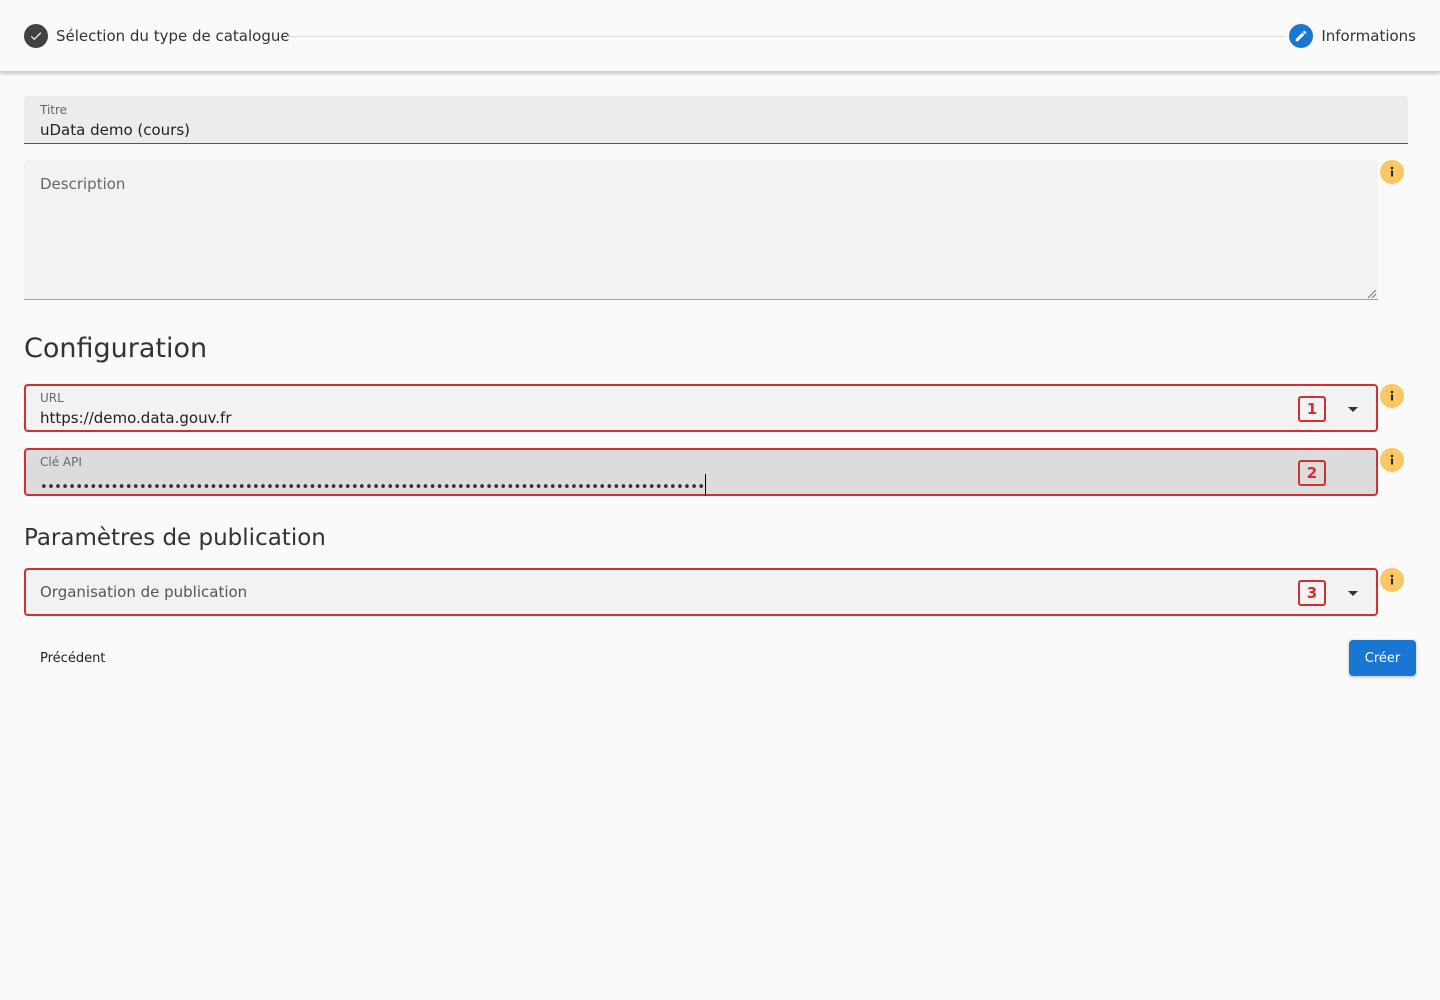  Describe the element at coordinates (1372, 294) in the screenshot. I see `resize-handle-icon` at that location.